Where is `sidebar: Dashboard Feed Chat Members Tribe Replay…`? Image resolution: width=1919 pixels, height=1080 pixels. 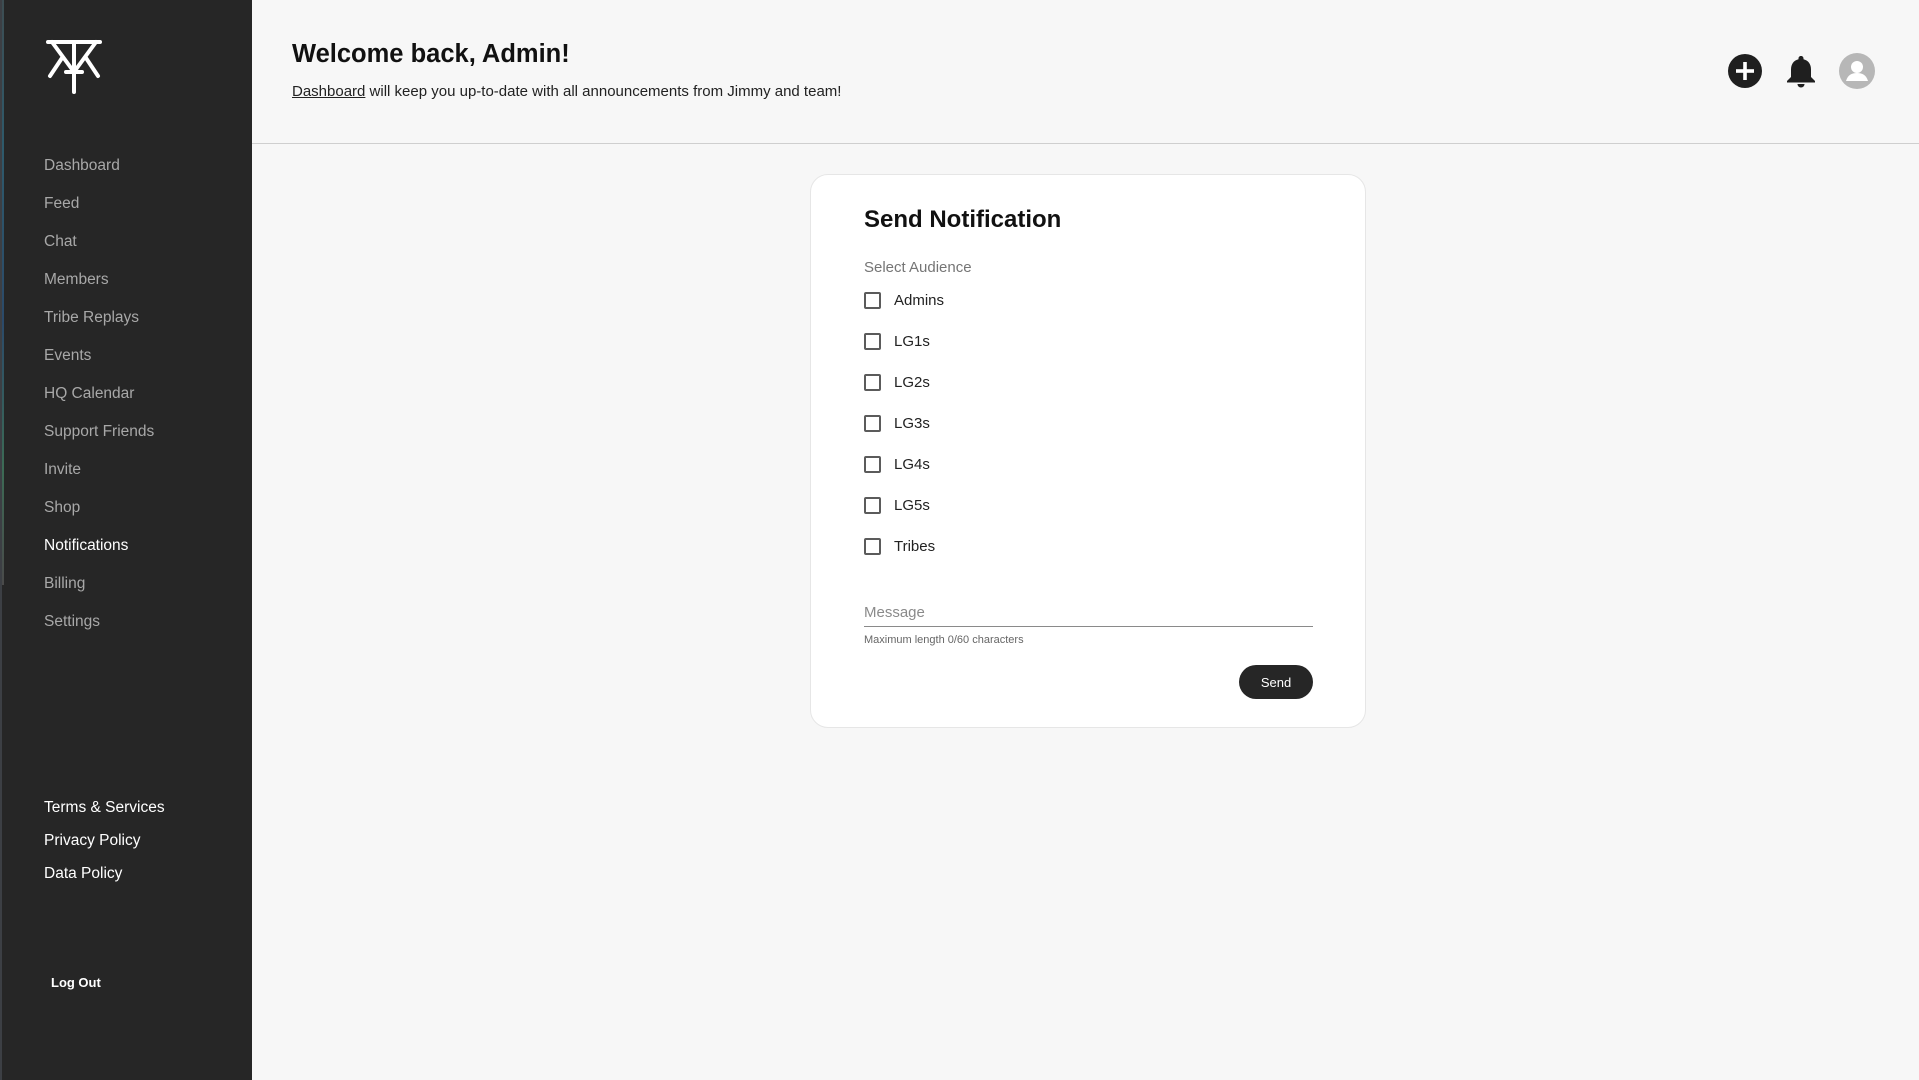
sidebar: Dashboard Feed Chat Members Tribe Replay… is located at coordinates (126, 540).